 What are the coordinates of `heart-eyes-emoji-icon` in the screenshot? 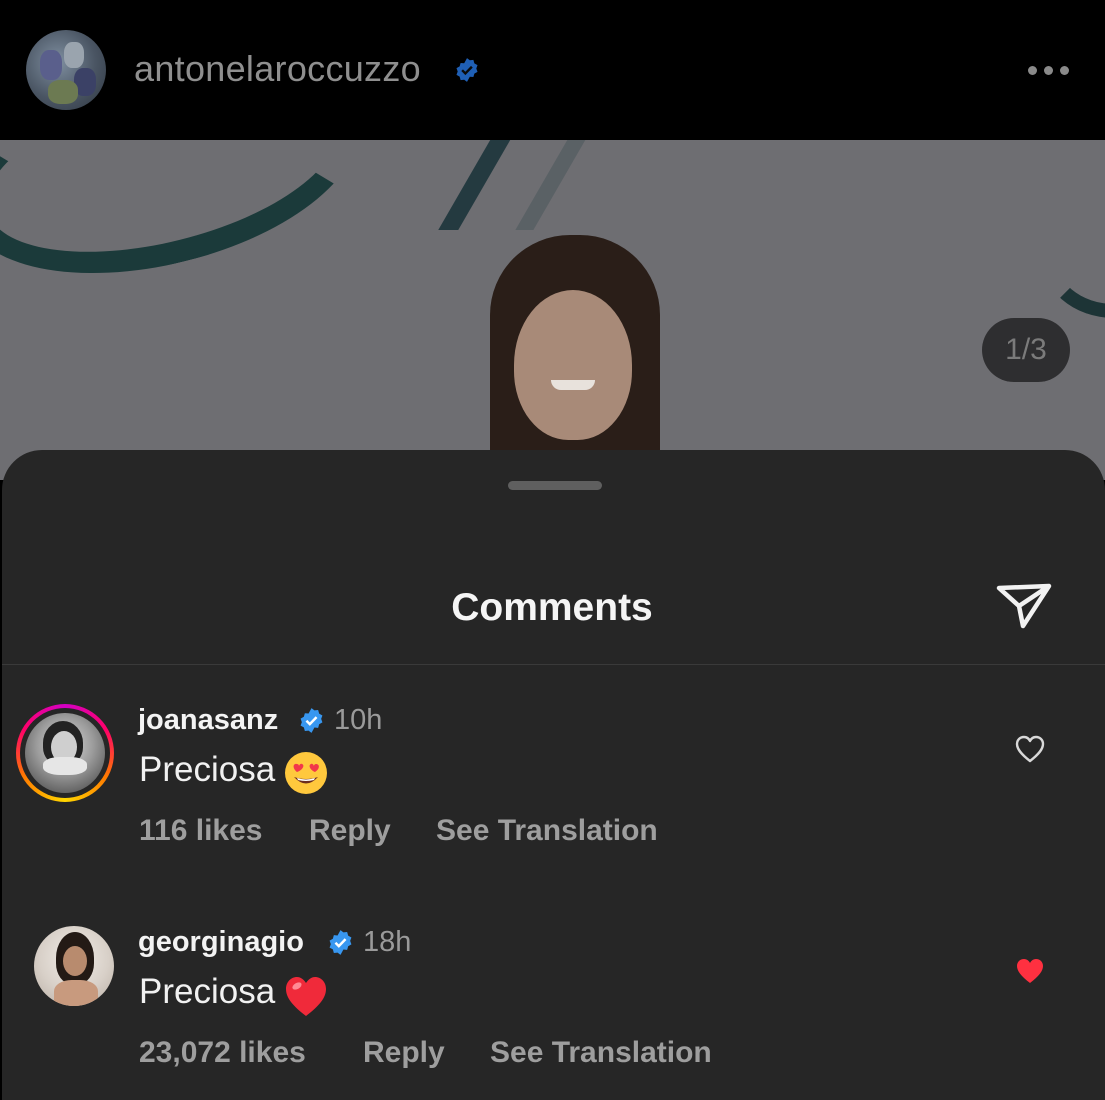 It's located at (306, 773).